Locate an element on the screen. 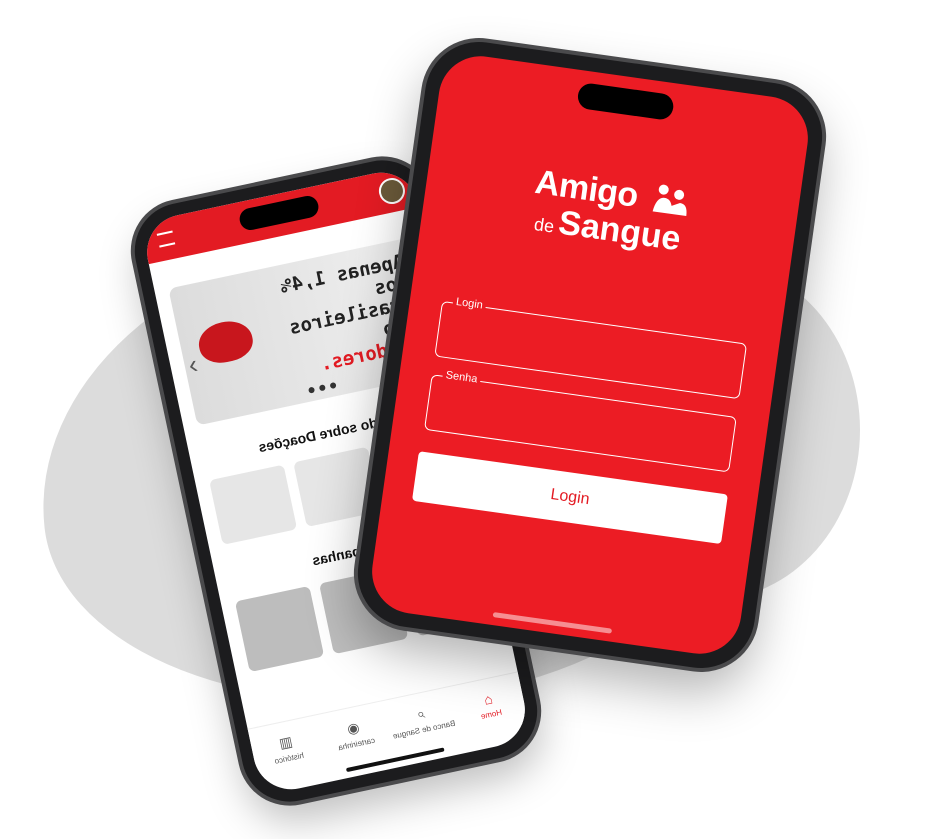  carousel-dots is located at coordinates (322, 387).